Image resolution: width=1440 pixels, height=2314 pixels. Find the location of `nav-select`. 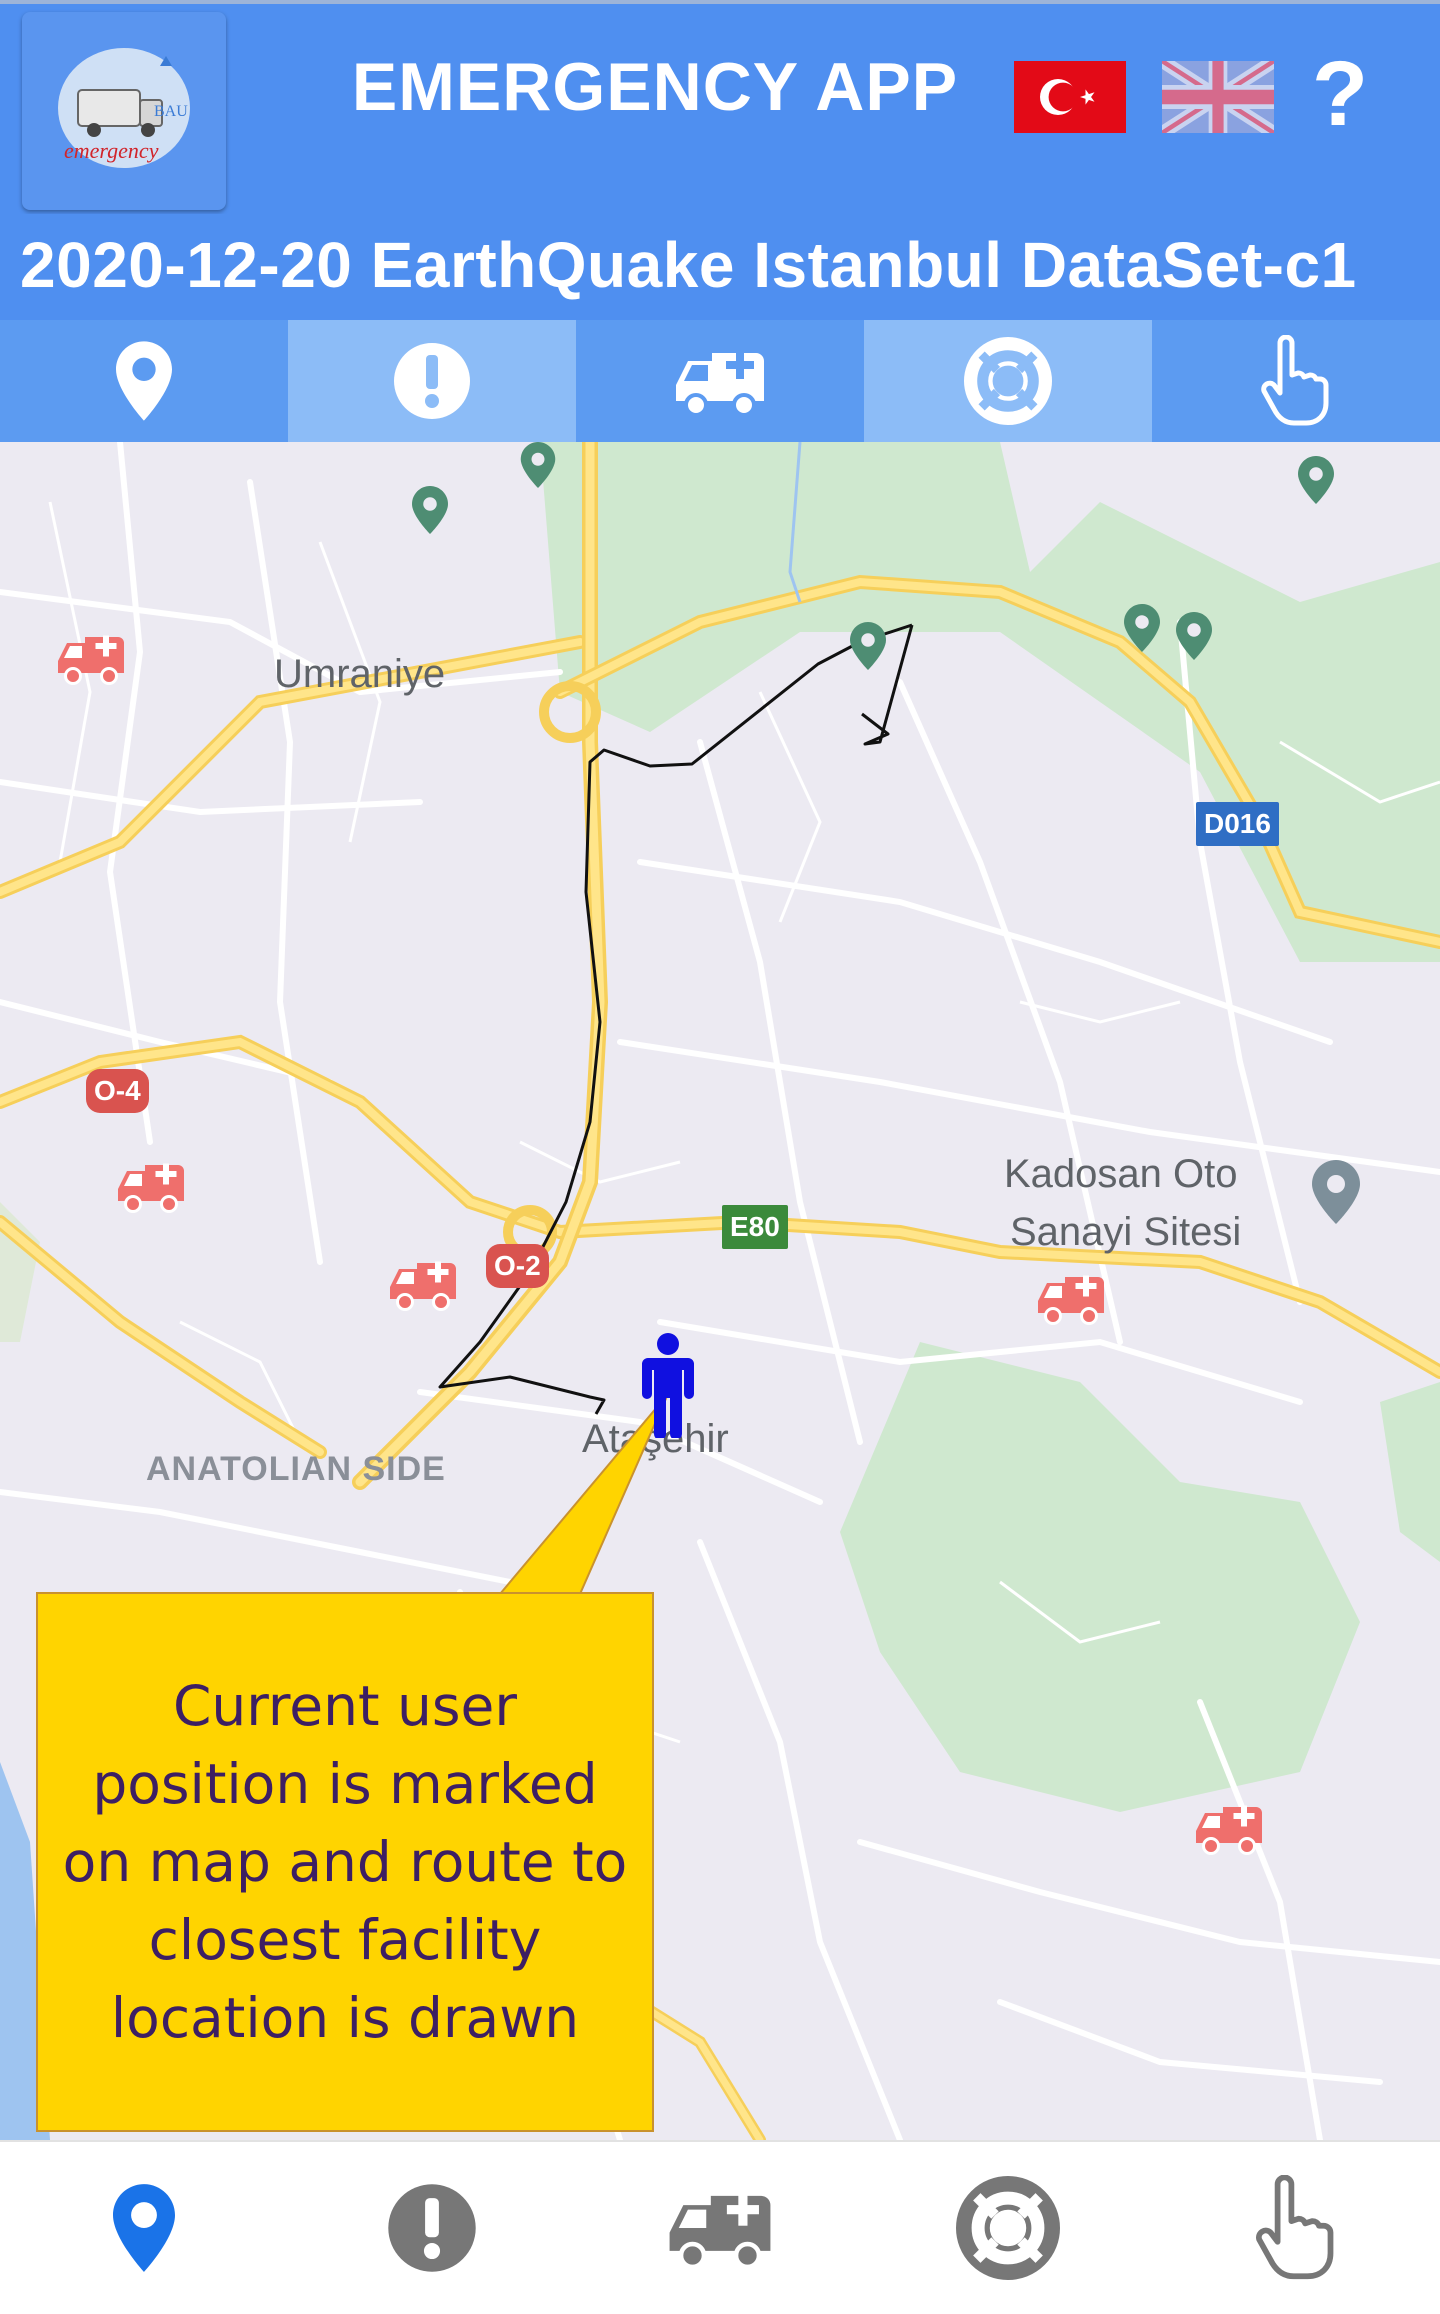

nav-select is located at coordinates (1296, 2228).